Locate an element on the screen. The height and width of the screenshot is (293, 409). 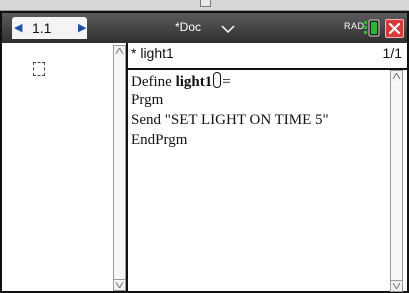
define-keyword: Define is located at coordinates (153, 82).